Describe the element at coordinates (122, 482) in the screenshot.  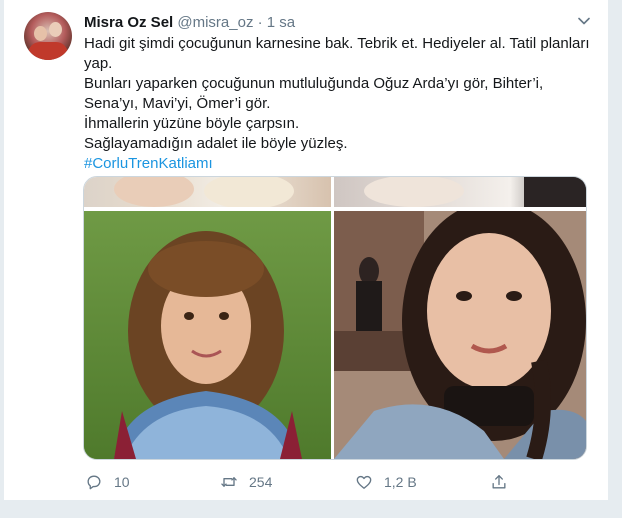
I see `reply-count: 10` at that location.